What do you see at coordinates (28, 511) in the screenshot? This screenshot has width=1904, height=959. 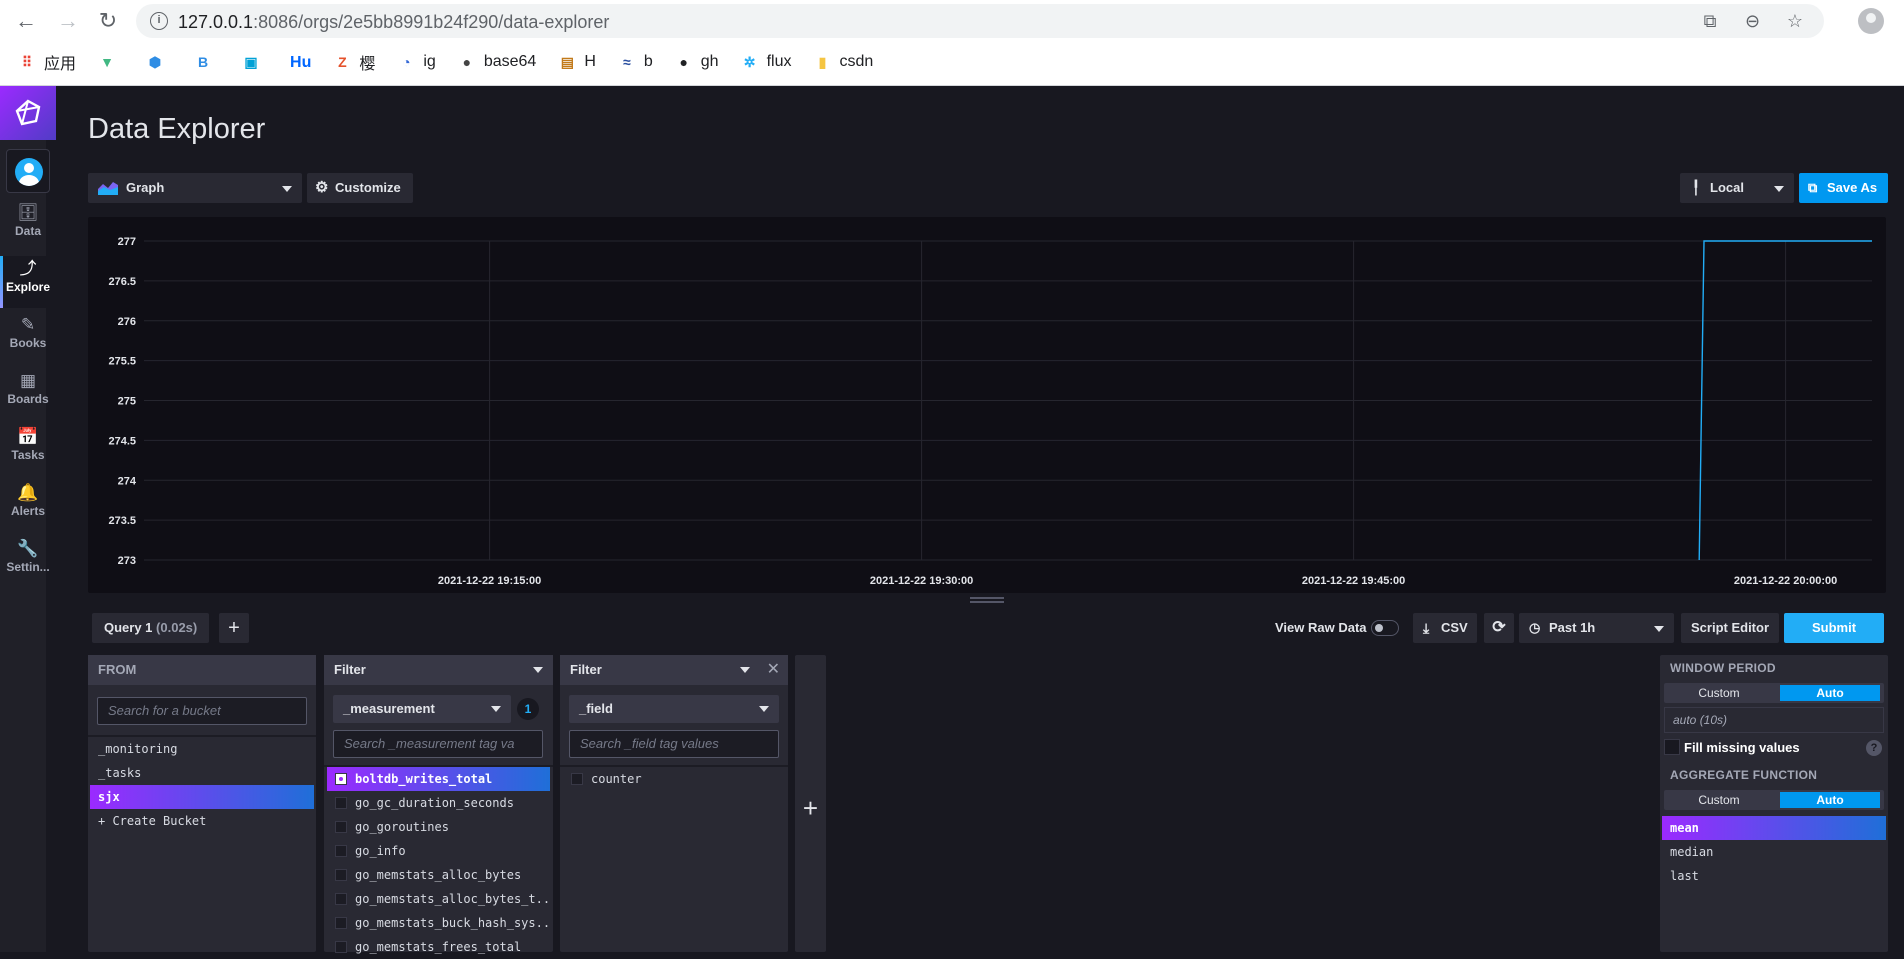 I see `nav-label: Alerts` at bounding box center [28, 511].